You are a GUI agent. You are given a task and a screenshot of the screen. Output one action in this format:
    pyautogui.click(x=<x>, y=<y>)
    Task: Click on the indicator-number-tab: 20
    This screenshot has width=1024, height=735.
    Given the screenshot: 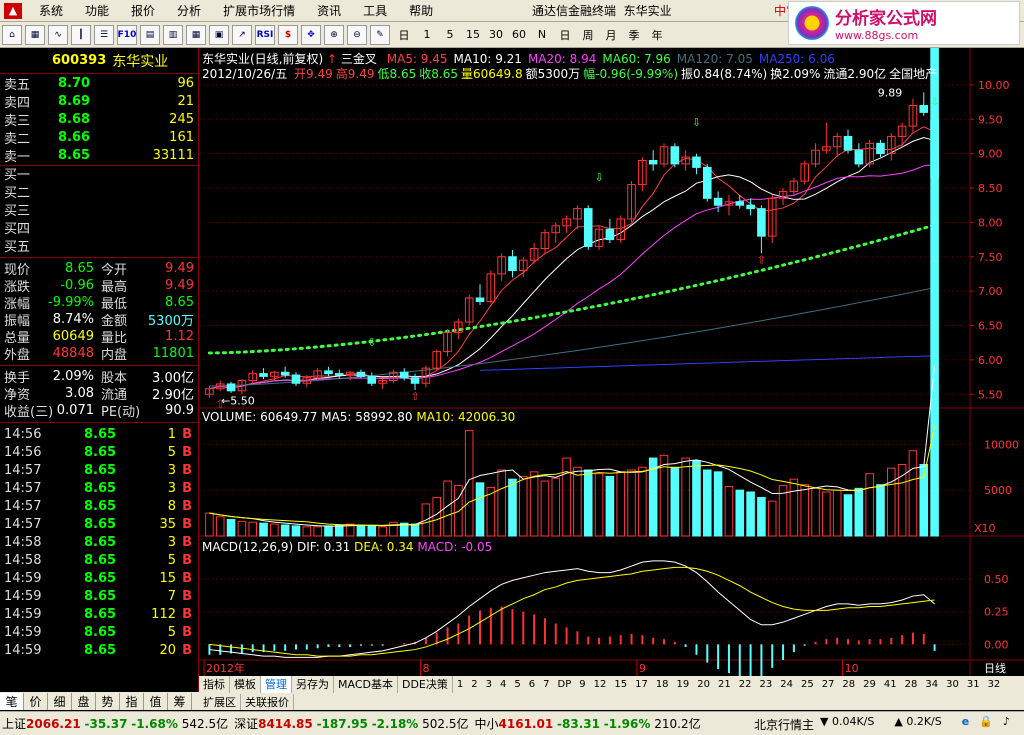 What is the action you would take?
    pyautogui.click(x=703, y=684)
    